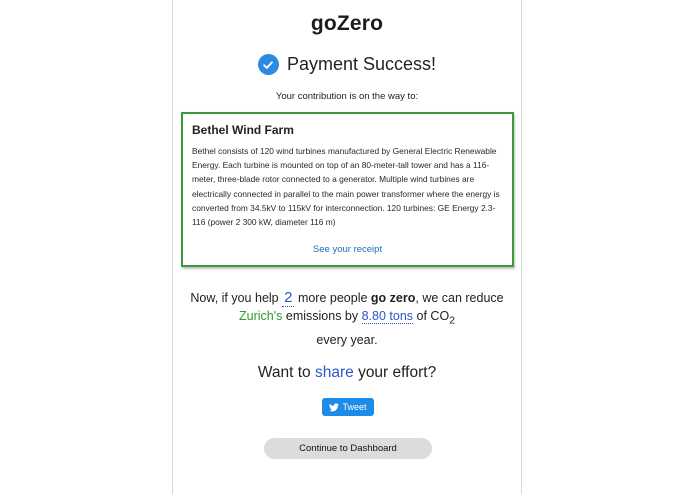  What do you see at coordinates (322, 316) in the screenshot?
I see `emissions-text: emissions by` at bounding box center [322, 316].